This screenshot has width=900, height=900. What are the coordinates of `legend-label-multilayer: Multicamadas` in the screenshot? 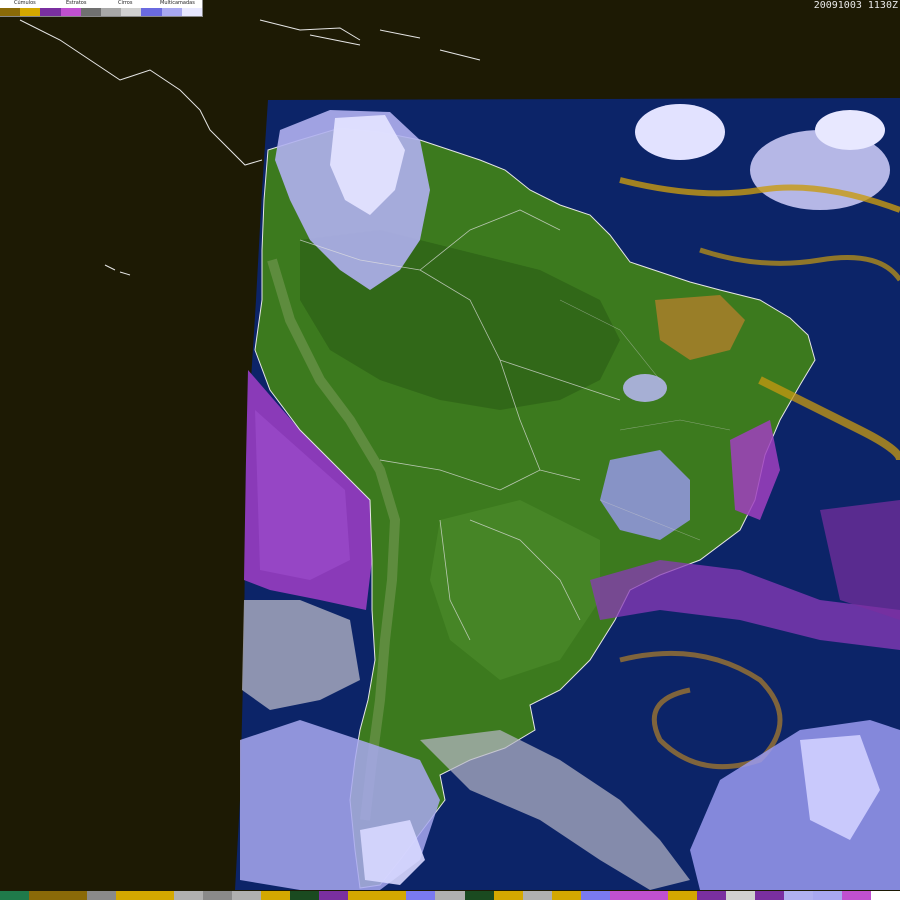 It's located at (177, 3).